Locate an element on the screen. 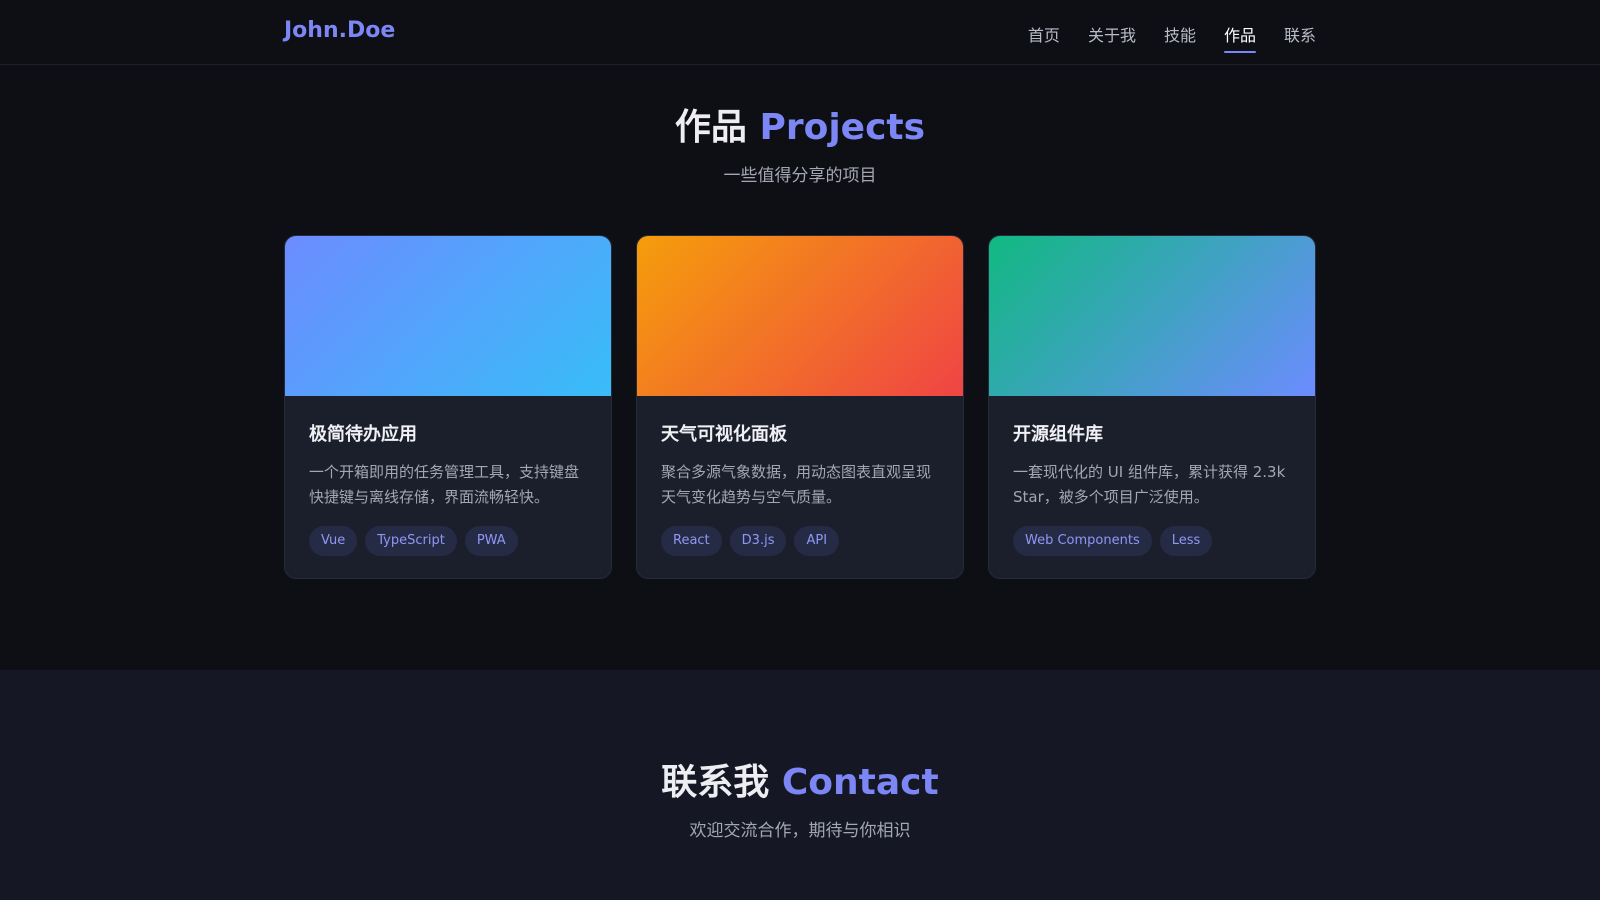  contact-title: 联系我 Contact is located at coordinates (800, 779).